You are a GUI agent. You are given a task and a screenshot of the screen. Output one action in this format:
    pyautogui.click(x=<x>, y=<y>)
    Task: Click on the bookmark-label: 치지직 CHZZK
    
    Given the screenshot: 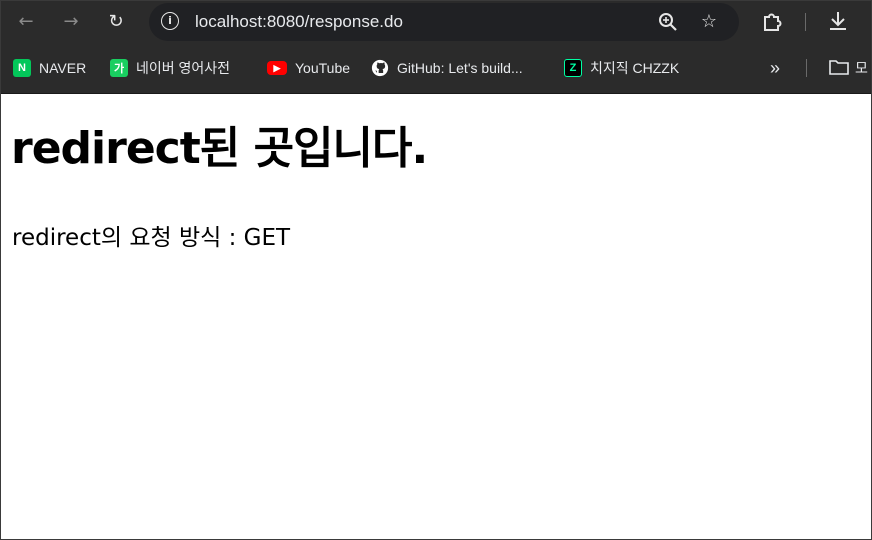 What is the action you would take?
    pyautogui.click(x=635, y=68)
    